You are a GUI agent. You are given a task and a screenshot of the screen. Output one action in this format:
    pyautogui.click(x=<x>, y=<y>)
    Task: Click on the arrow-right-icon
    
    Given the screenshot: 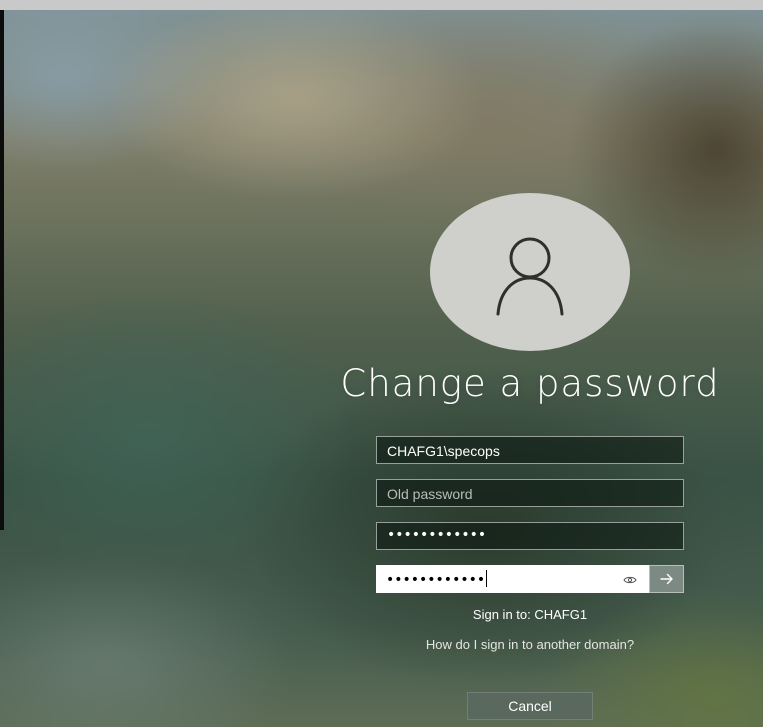 What is the action you would take?
    pyautogui.click(x=666, y=579)
    